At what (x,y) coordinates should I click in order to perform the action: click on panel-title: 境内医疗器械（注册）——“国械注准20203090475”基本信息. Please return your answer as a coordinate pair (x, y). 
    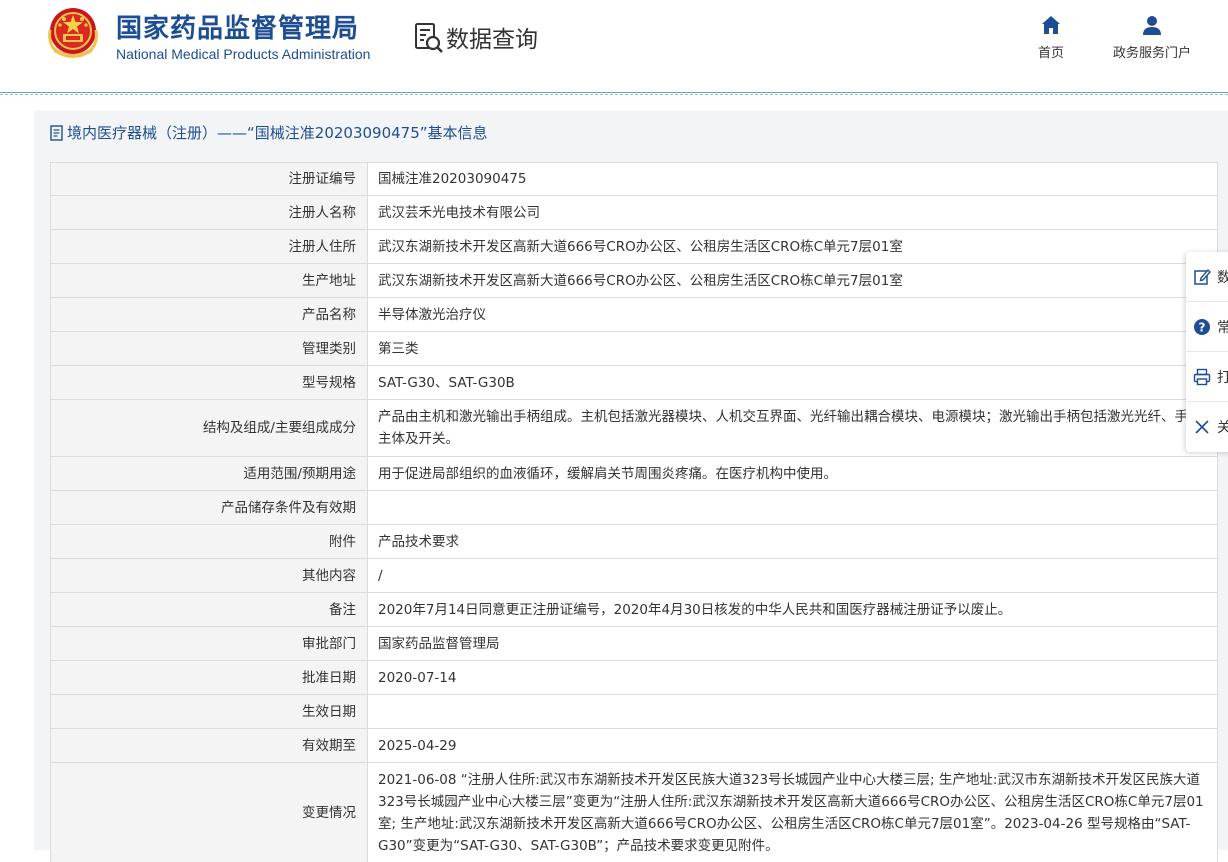
    Looking at the image, I should click on (269, 132).